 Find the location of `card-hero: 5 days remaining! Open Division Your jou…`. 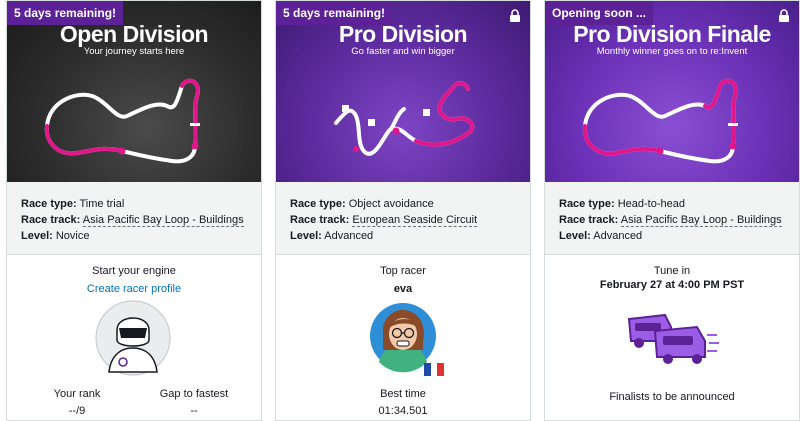

card-hero: 5 days remaining! Open Division Your jou… is located at coordinates (134, 91).